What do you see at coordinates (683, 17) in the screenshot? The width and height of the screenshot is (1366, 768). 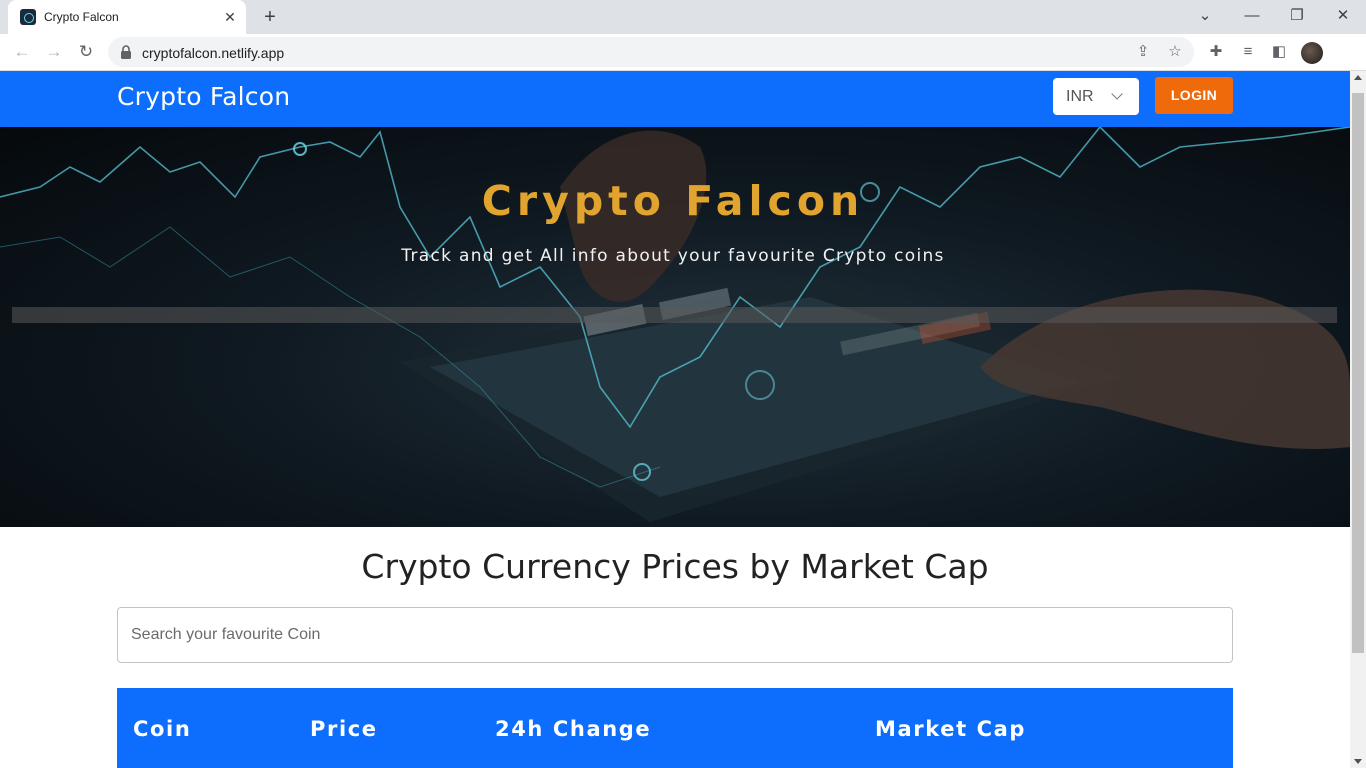 I see `browser-tab-strip: Crypto Falcon ✕ + ⌄ — ❐ ✕` at bounding box center [683, 17].